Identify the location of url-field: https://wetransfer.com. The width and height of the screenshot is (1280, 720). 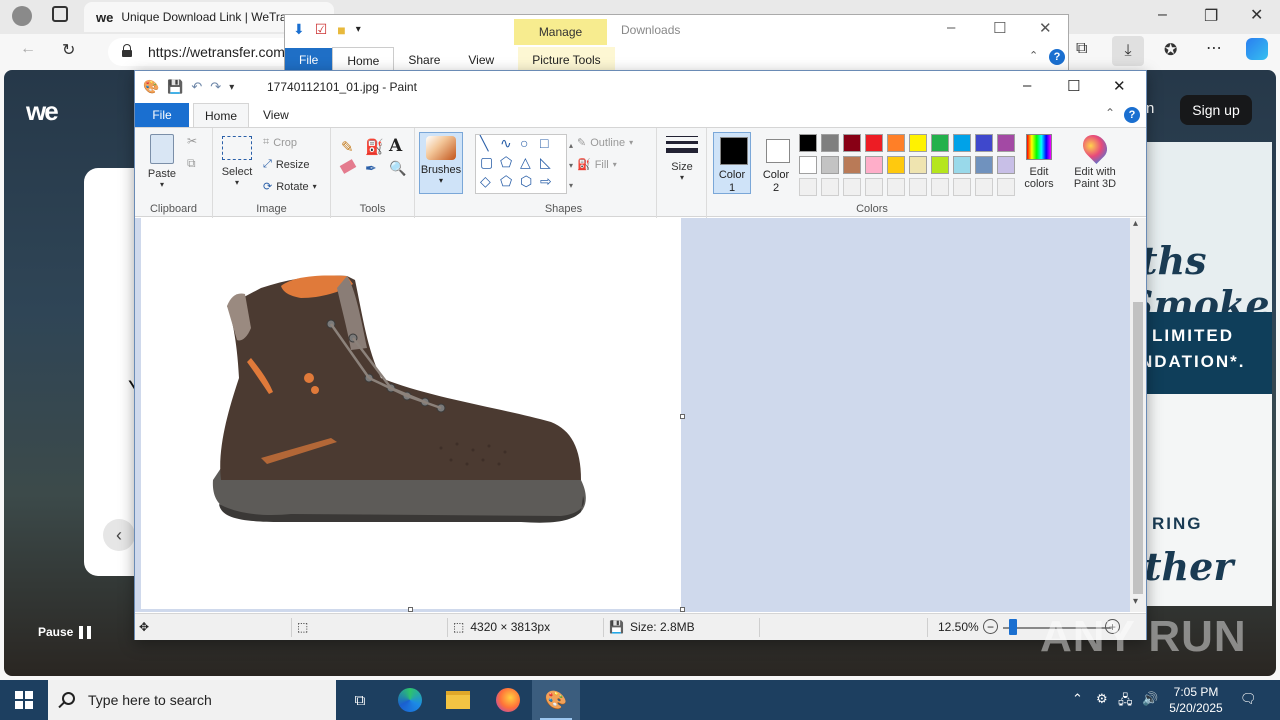
(208, 52).